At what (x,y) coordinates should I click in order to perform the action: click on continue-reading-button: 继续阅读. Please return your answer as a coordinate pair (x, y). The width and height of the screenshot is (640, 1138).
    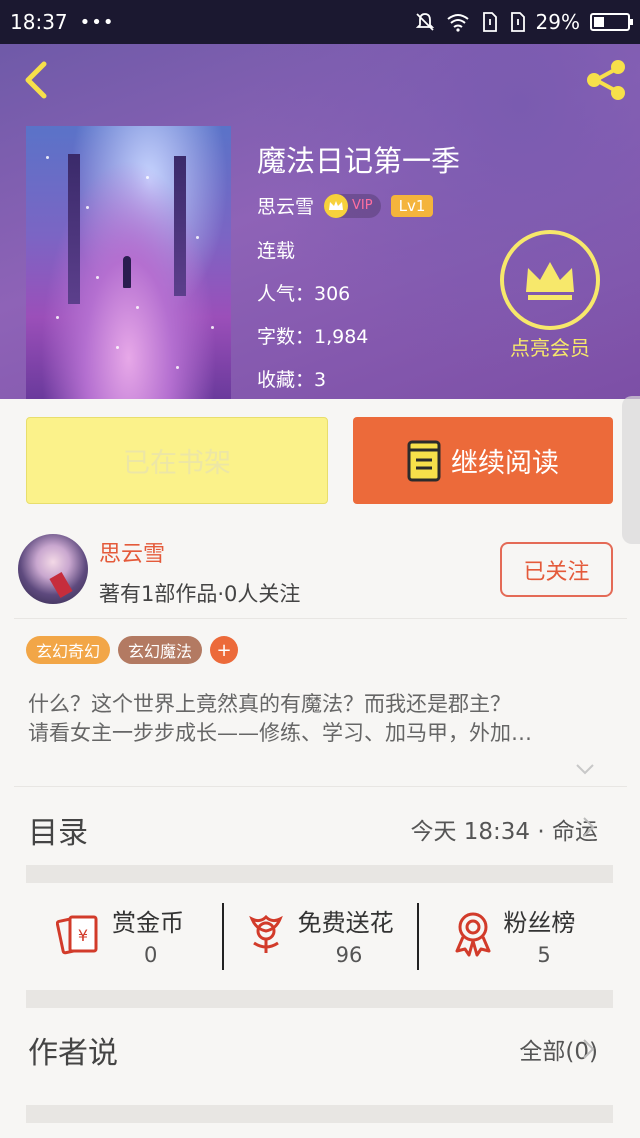
    Looking at the image, I should click on (483, 460).